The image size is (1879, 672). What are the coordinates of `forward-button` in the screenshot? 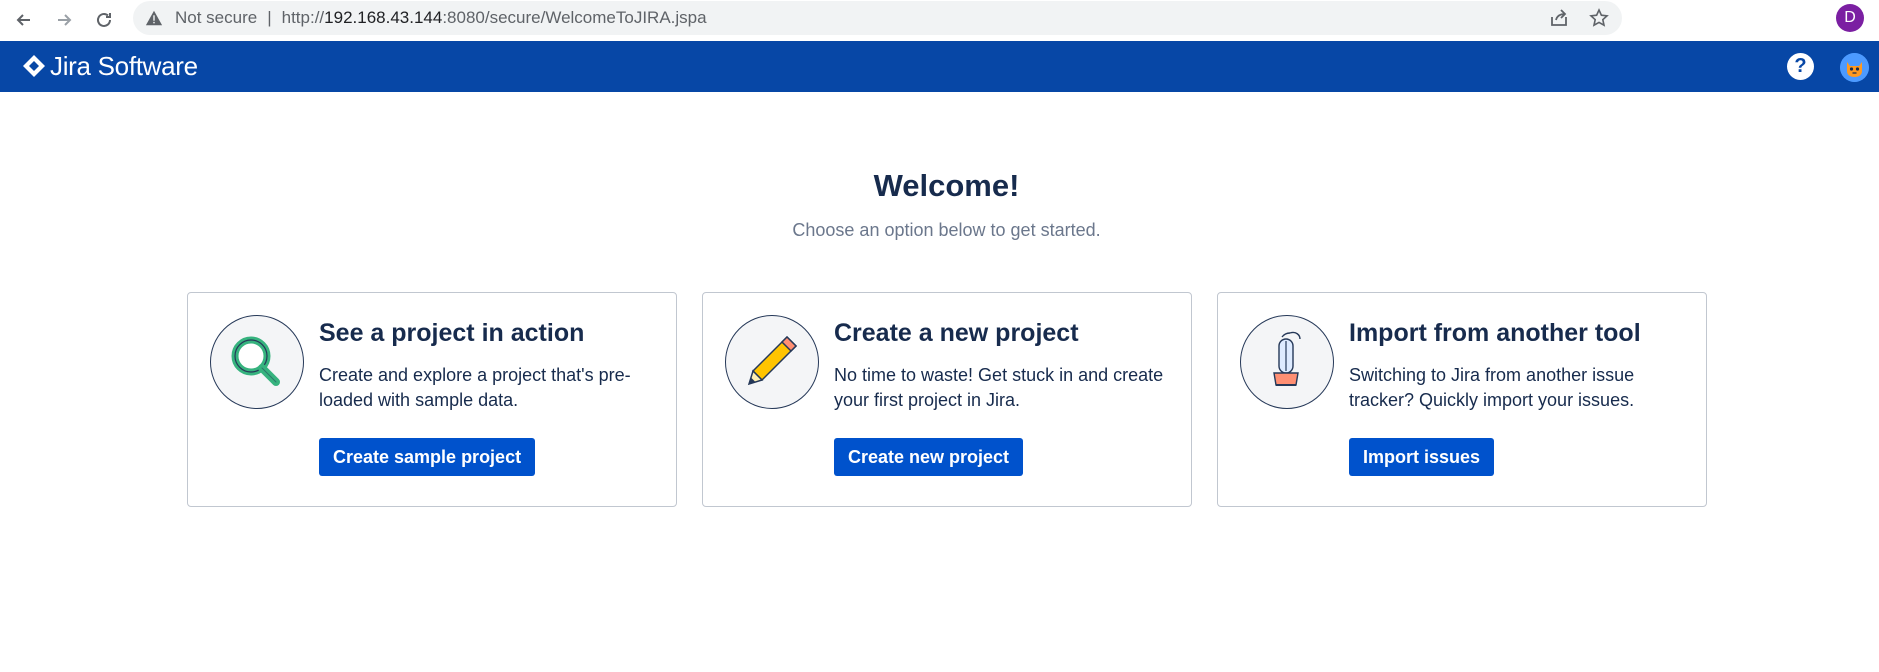 It's located at (64, 20).